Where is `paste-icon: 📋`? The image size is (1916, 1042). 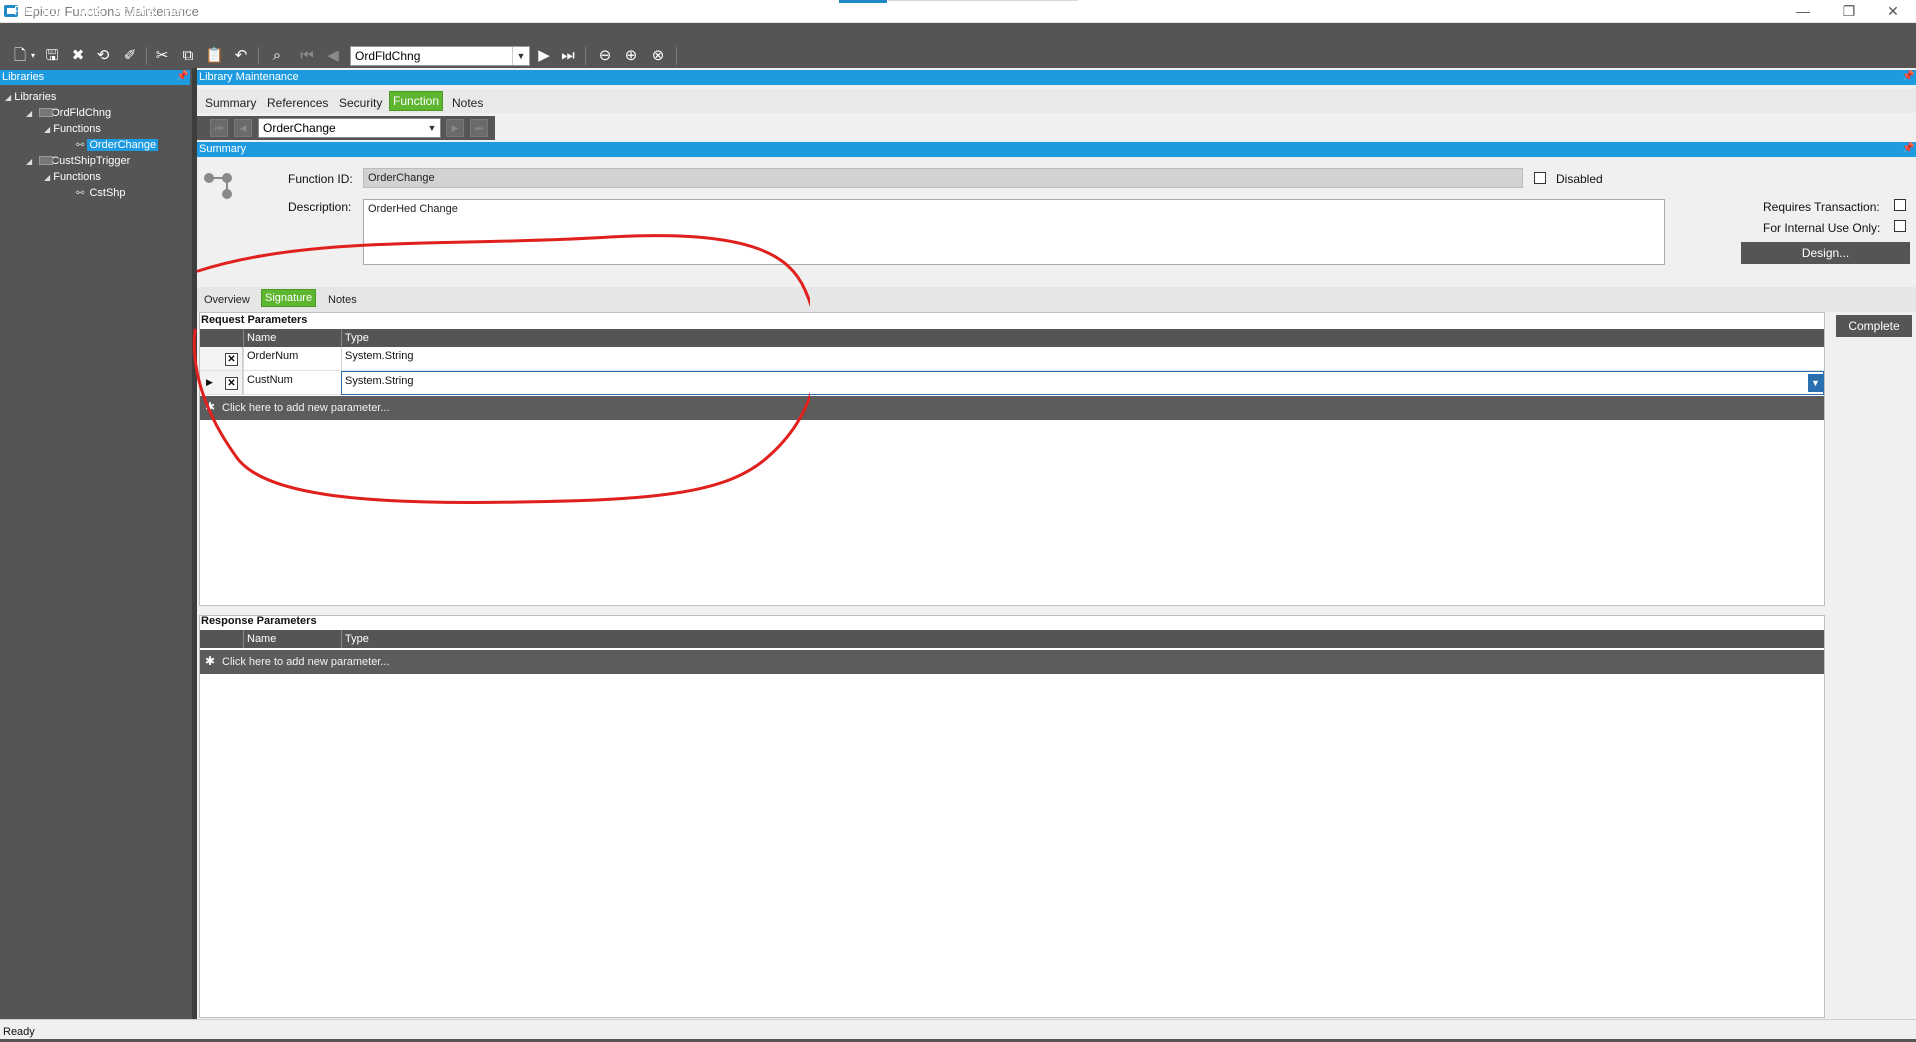 paste-icon: 📋 is located at coordinates (214, 56).